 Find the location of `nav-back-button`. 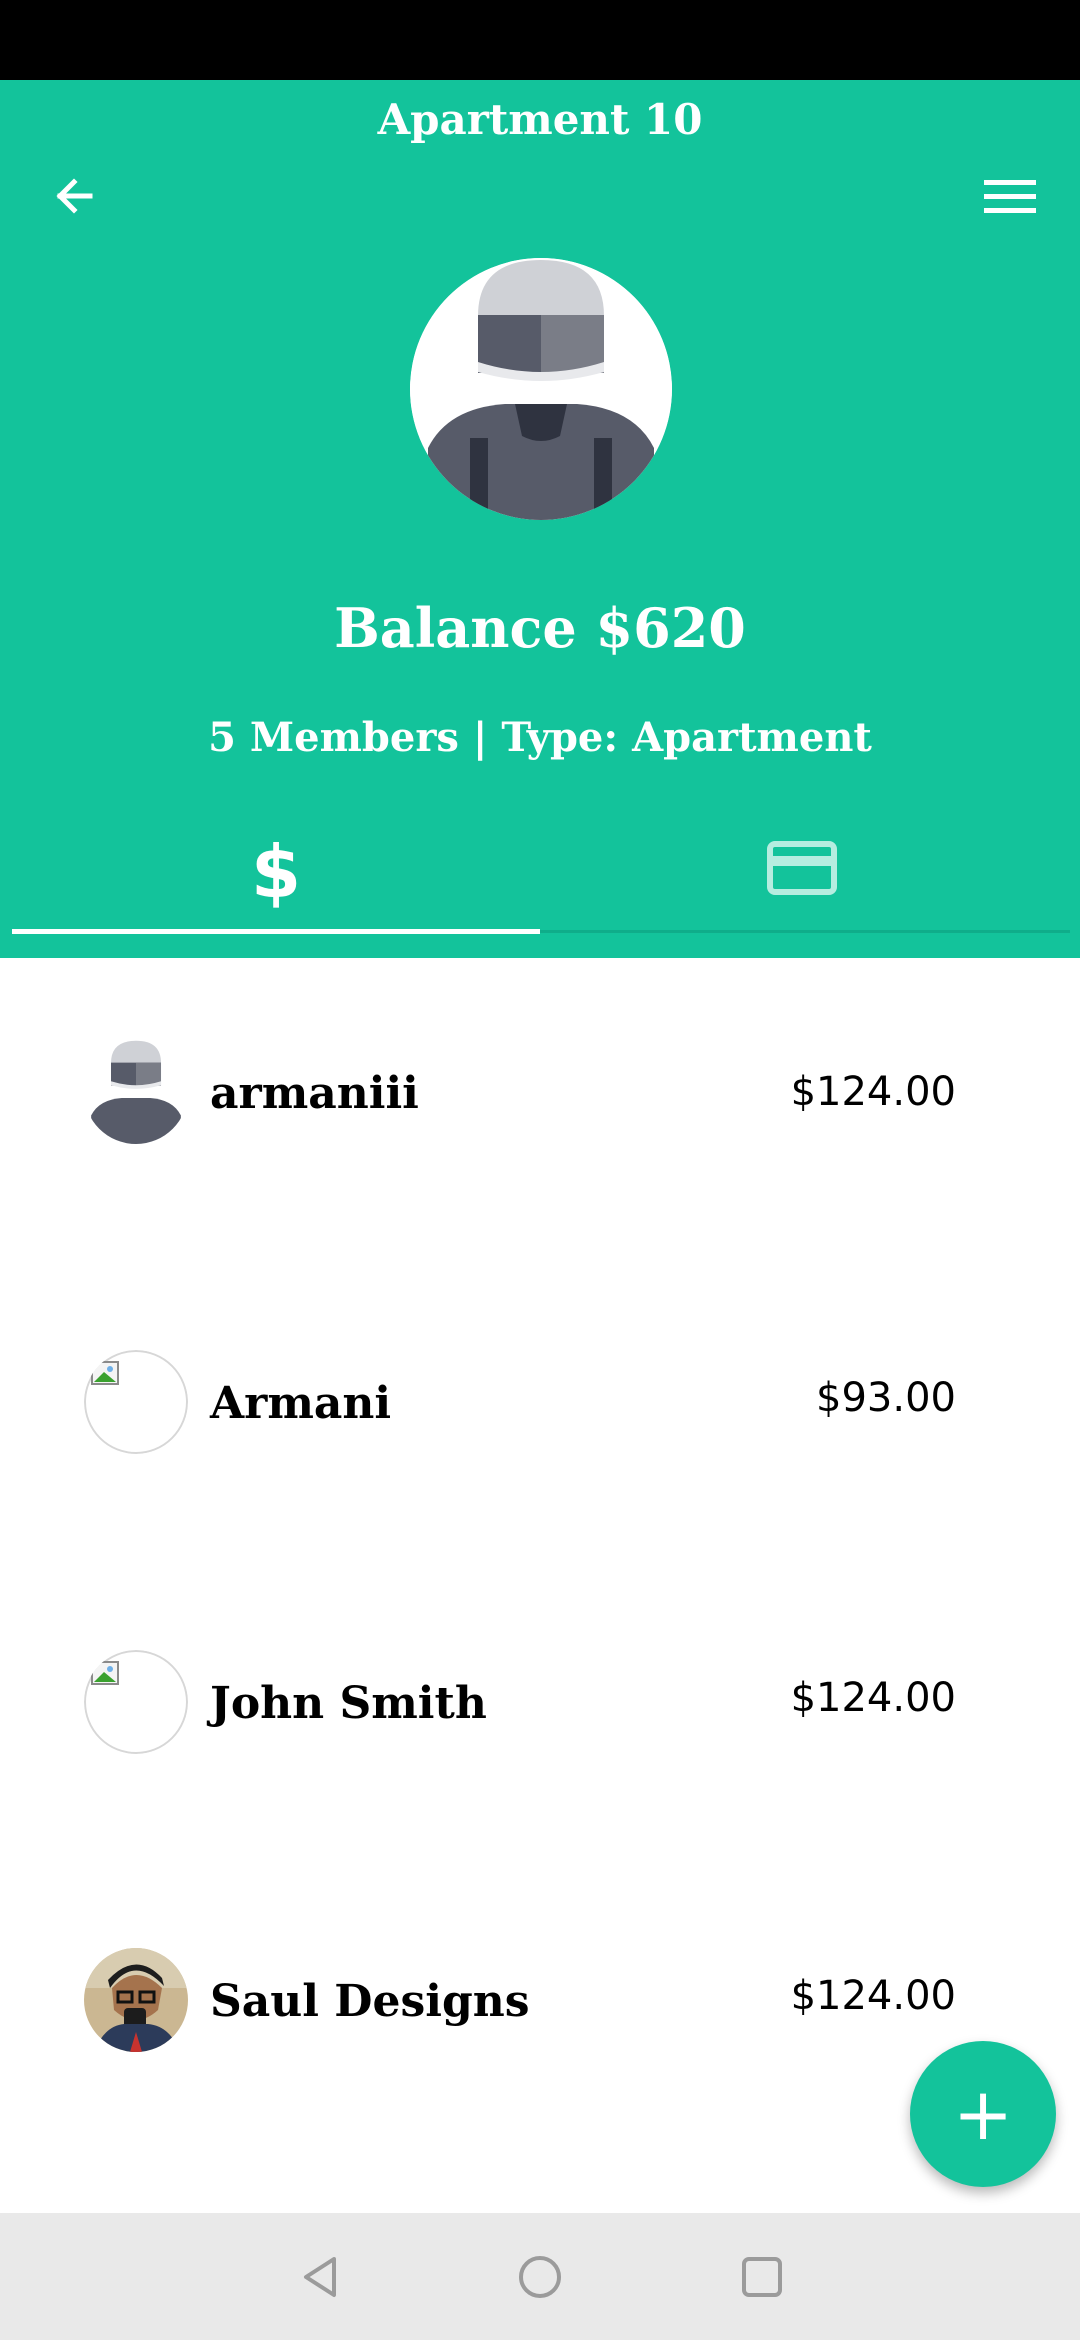

nav-back-button is located at coordinates (320, 2277).